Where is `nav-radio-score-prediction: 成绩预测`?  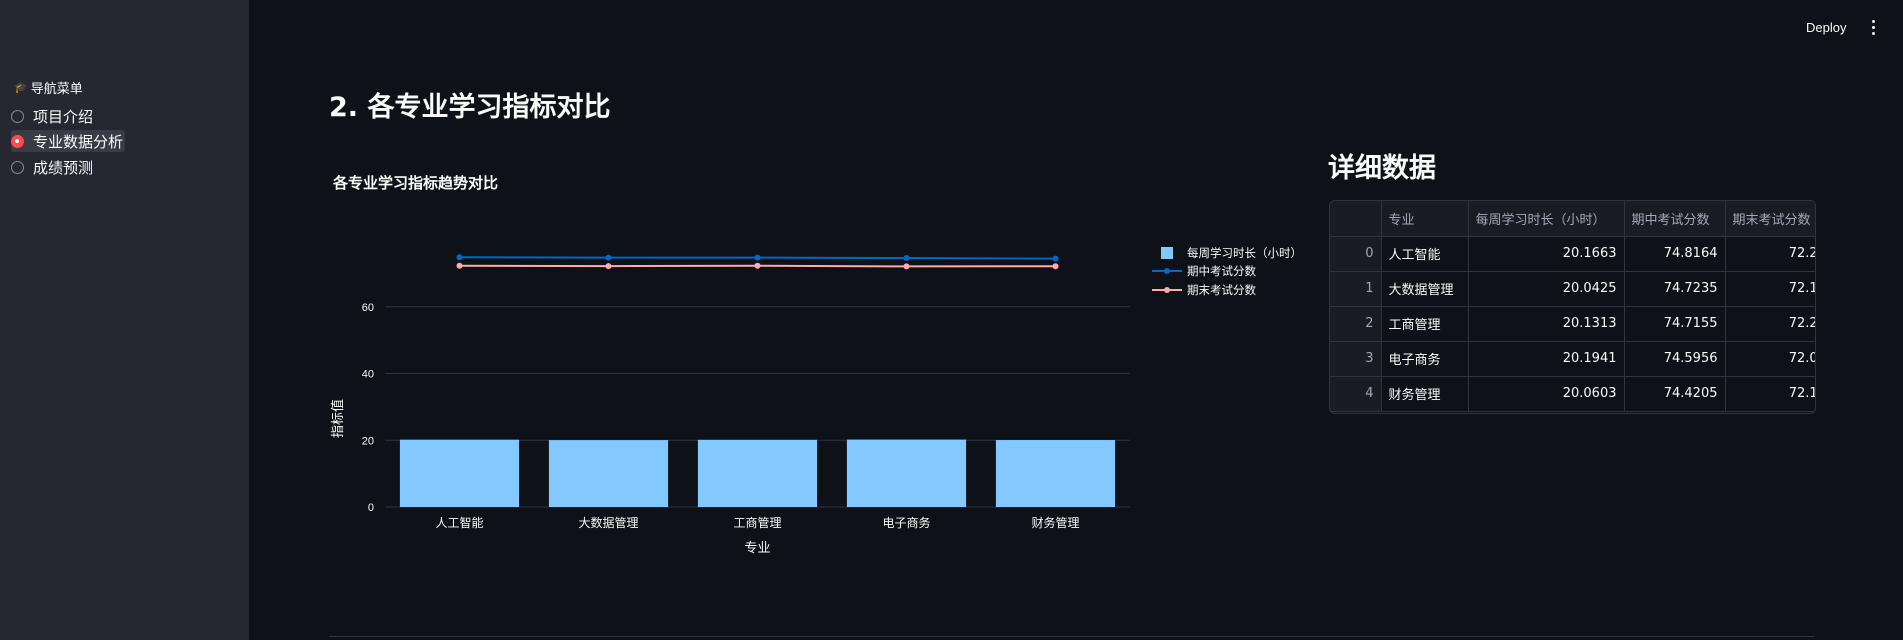
nav-radio-score-prediction: 成绩预测 is located at coordinates (53, 167).